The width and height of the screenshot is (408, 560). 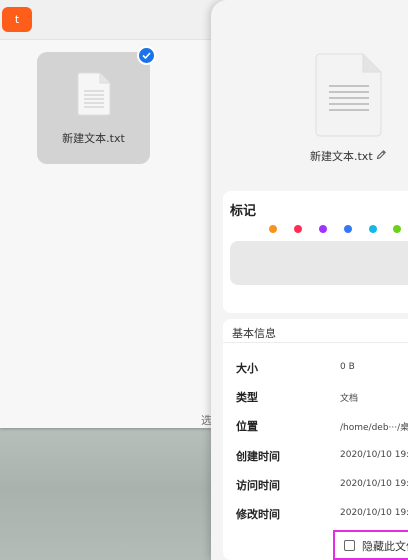 I want to click on tag-color-green, so click(x=397, y=229).